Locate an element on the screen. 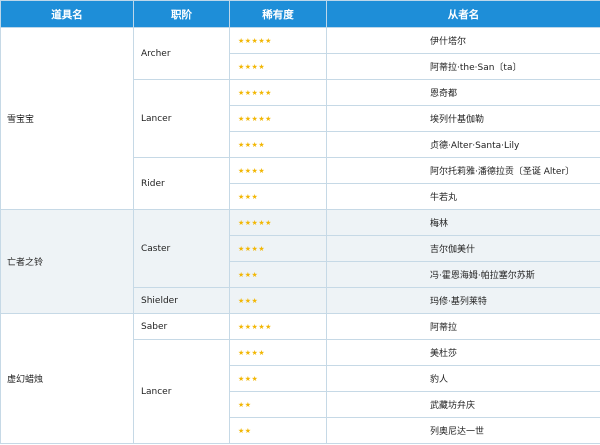 This screenshot has height=445, width=600. class-cell: Archer is located at coordinates (181, 53).